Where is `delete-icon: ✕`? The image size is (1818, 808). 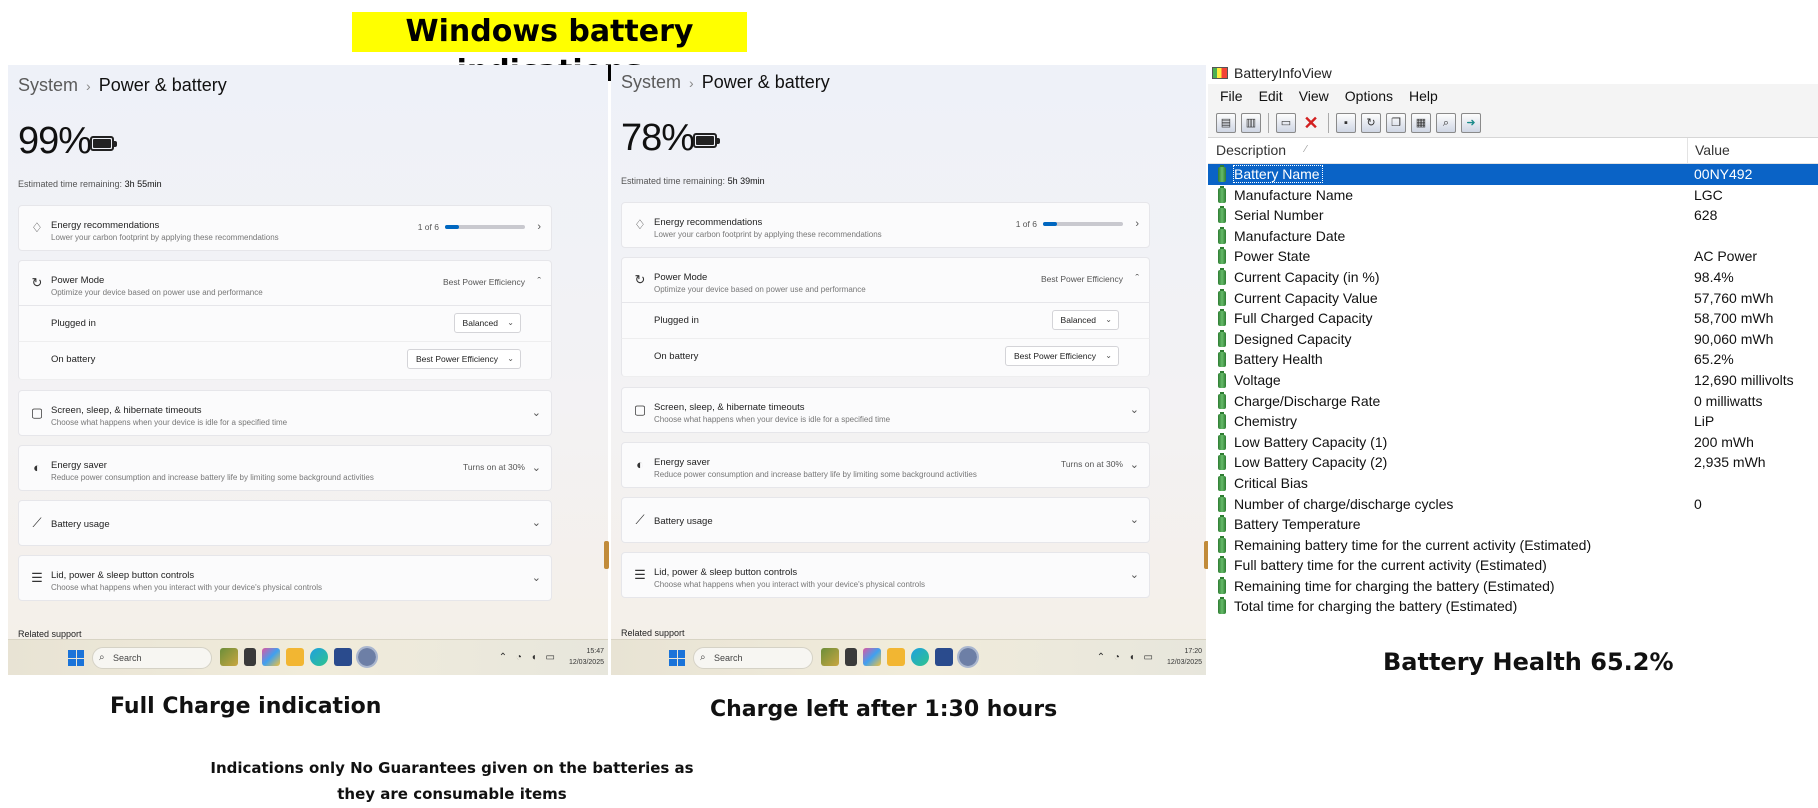
delete-icon: ✕ is located at coordinates (1311, 123).